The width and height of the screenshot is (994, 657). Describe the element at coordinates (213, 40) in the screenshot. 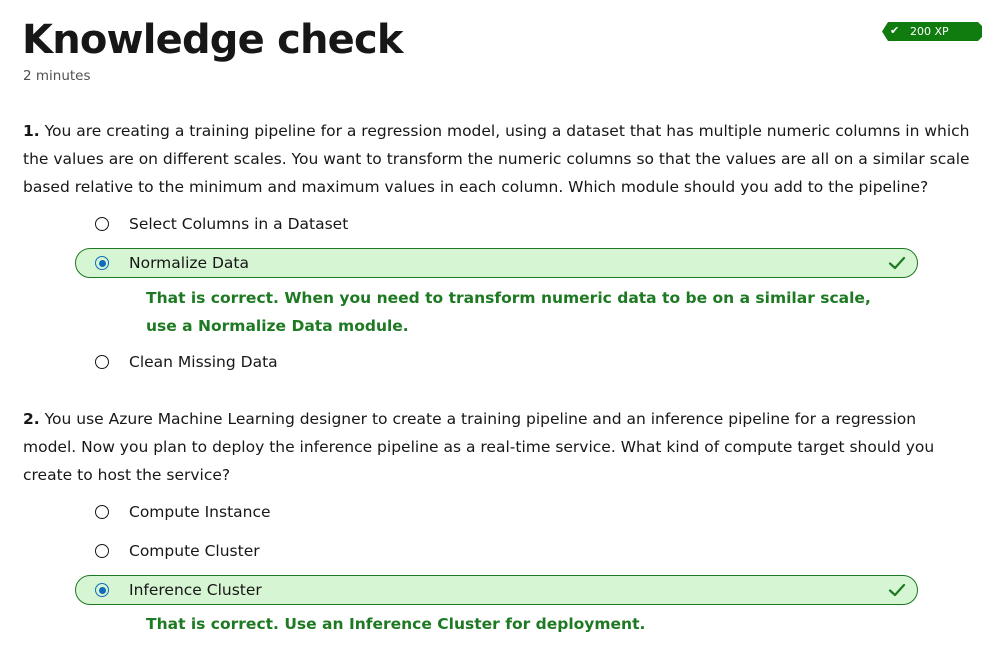

I see `page-title: Knowledge check` at that location.